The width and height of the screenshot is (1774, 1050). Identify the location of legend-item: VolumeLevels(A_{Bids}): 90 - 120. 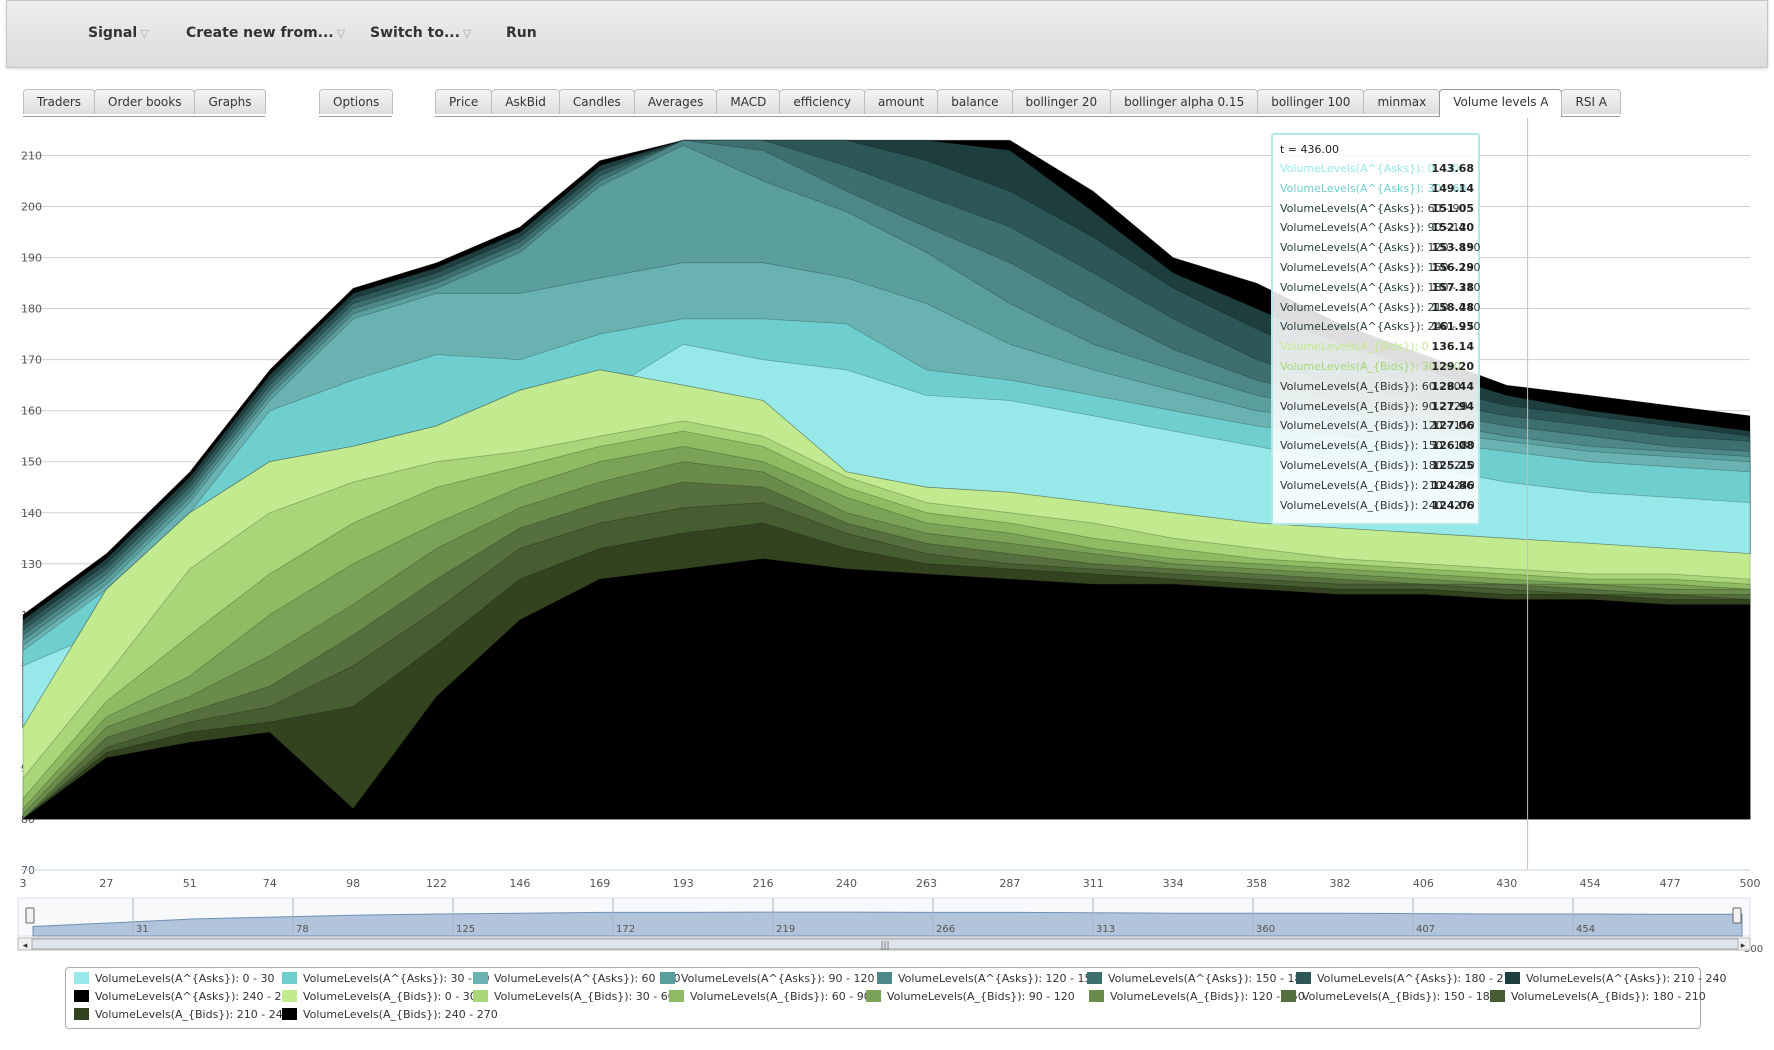
(970, 996).